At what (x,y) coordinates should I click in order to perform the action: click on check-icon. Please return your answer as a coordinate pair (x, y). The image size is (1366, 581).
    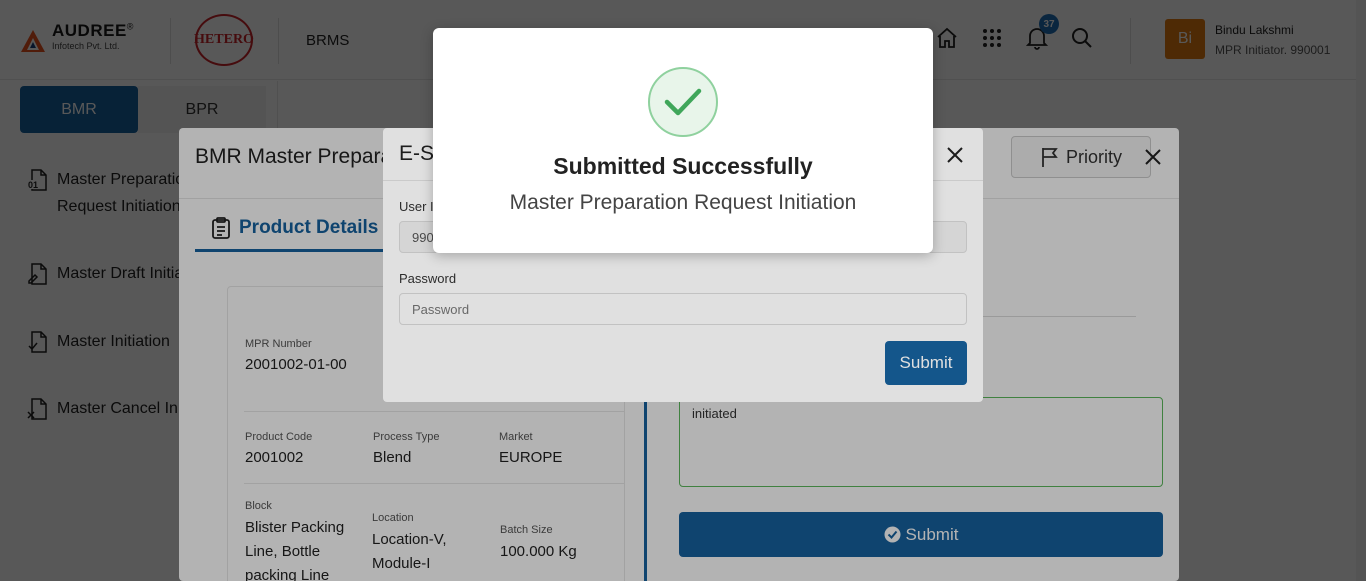
    Looking at the image, I should click on (683, 102).